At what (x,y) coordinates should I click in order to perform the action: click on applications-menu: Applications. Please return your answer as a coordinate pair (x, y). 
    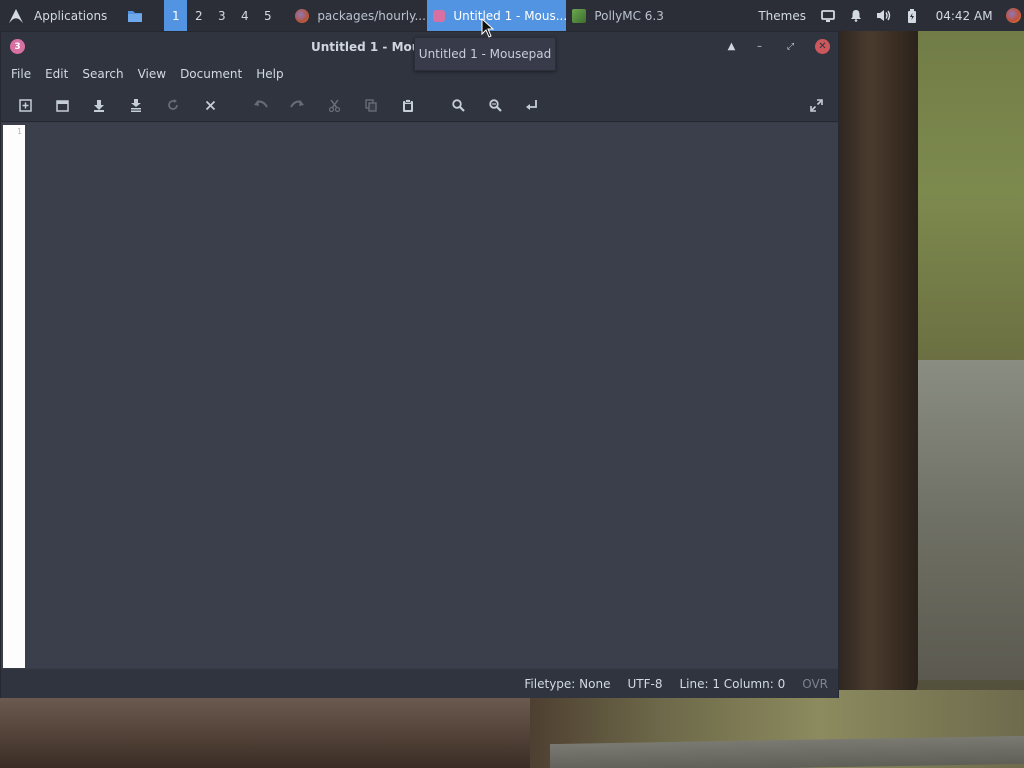
    Looking at the image, I should click on (60, 15).